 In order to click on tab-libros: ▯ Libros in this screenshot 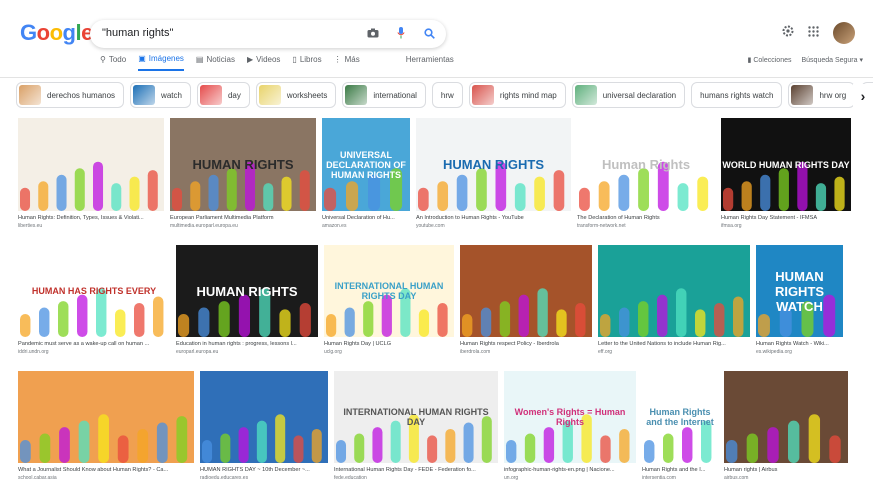, I will do `click(306, 62)`.